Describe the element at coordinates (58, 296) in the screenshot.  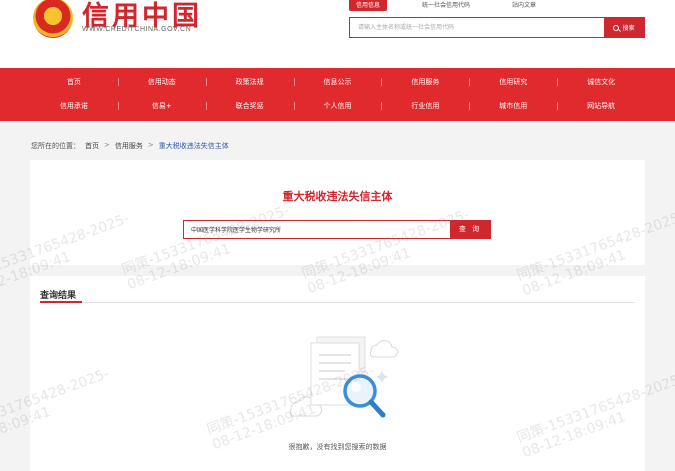
I see `results-title: 查询结果` at that location.